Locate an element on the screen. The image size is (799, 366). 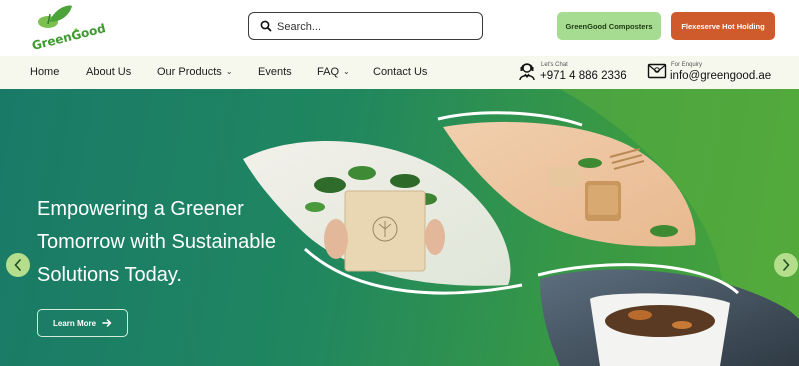
search-input is located at coordinates (377, 27).